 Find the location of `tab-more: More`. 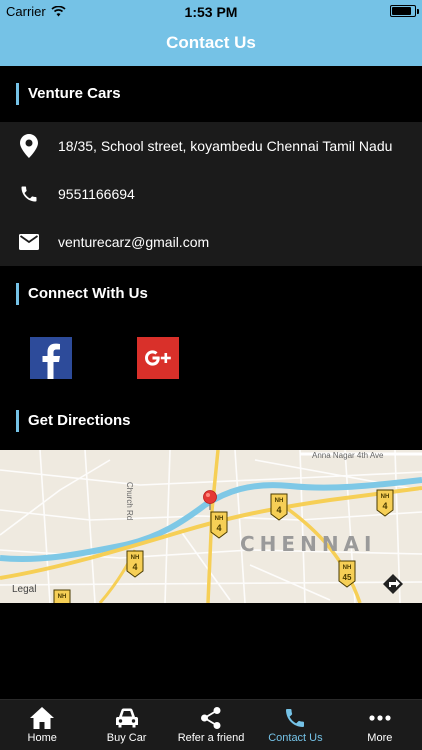

tab-more: More is located at coordinates (380, 725).